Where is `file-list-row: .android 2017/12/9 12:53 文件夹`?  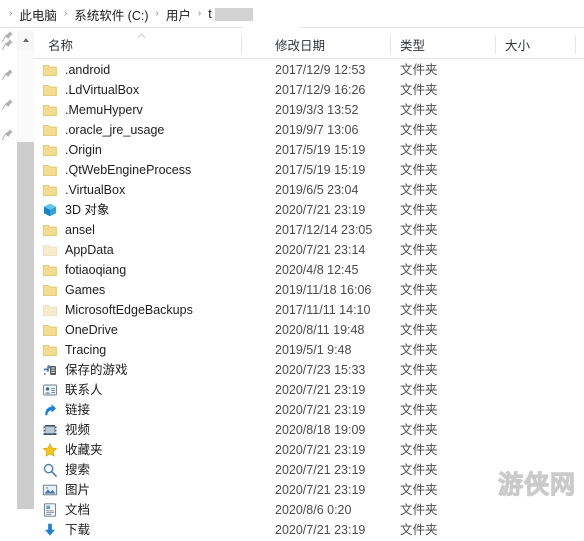 file-list-row: .android 2017/12/9 12:53 文件夹 is located at coordinates (309, 70).